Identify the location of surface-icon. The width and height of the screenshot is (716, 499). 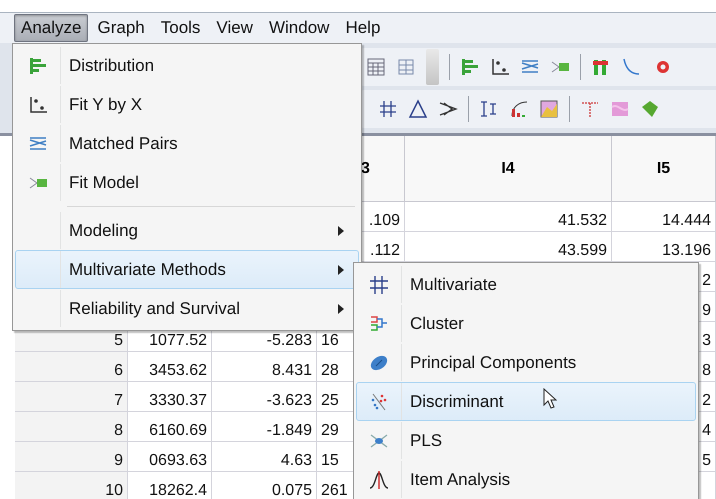
(650, 109).